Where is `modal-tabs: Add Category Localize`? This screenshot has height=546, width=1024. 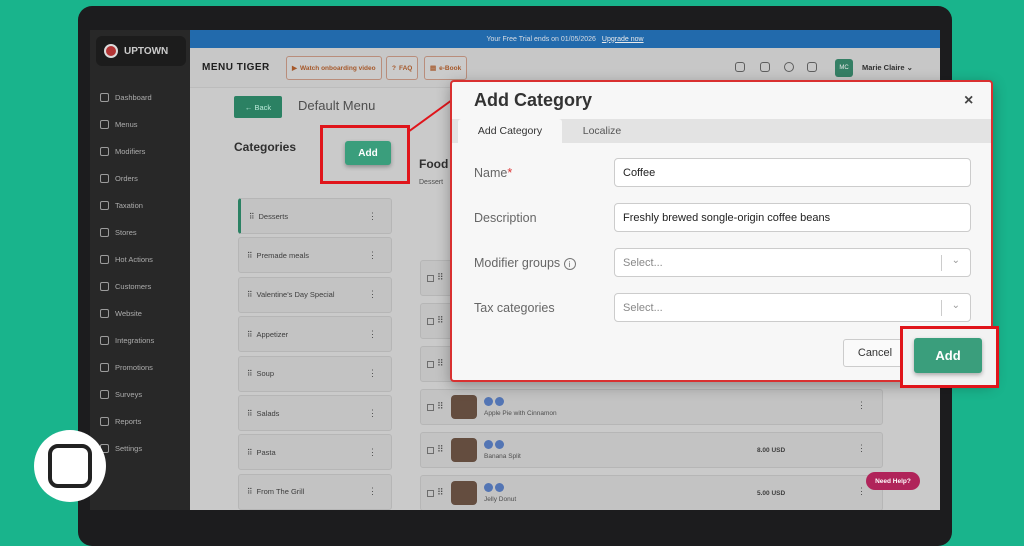
modal-tabs: Add Category Localize is located at coordinates (721, 131).